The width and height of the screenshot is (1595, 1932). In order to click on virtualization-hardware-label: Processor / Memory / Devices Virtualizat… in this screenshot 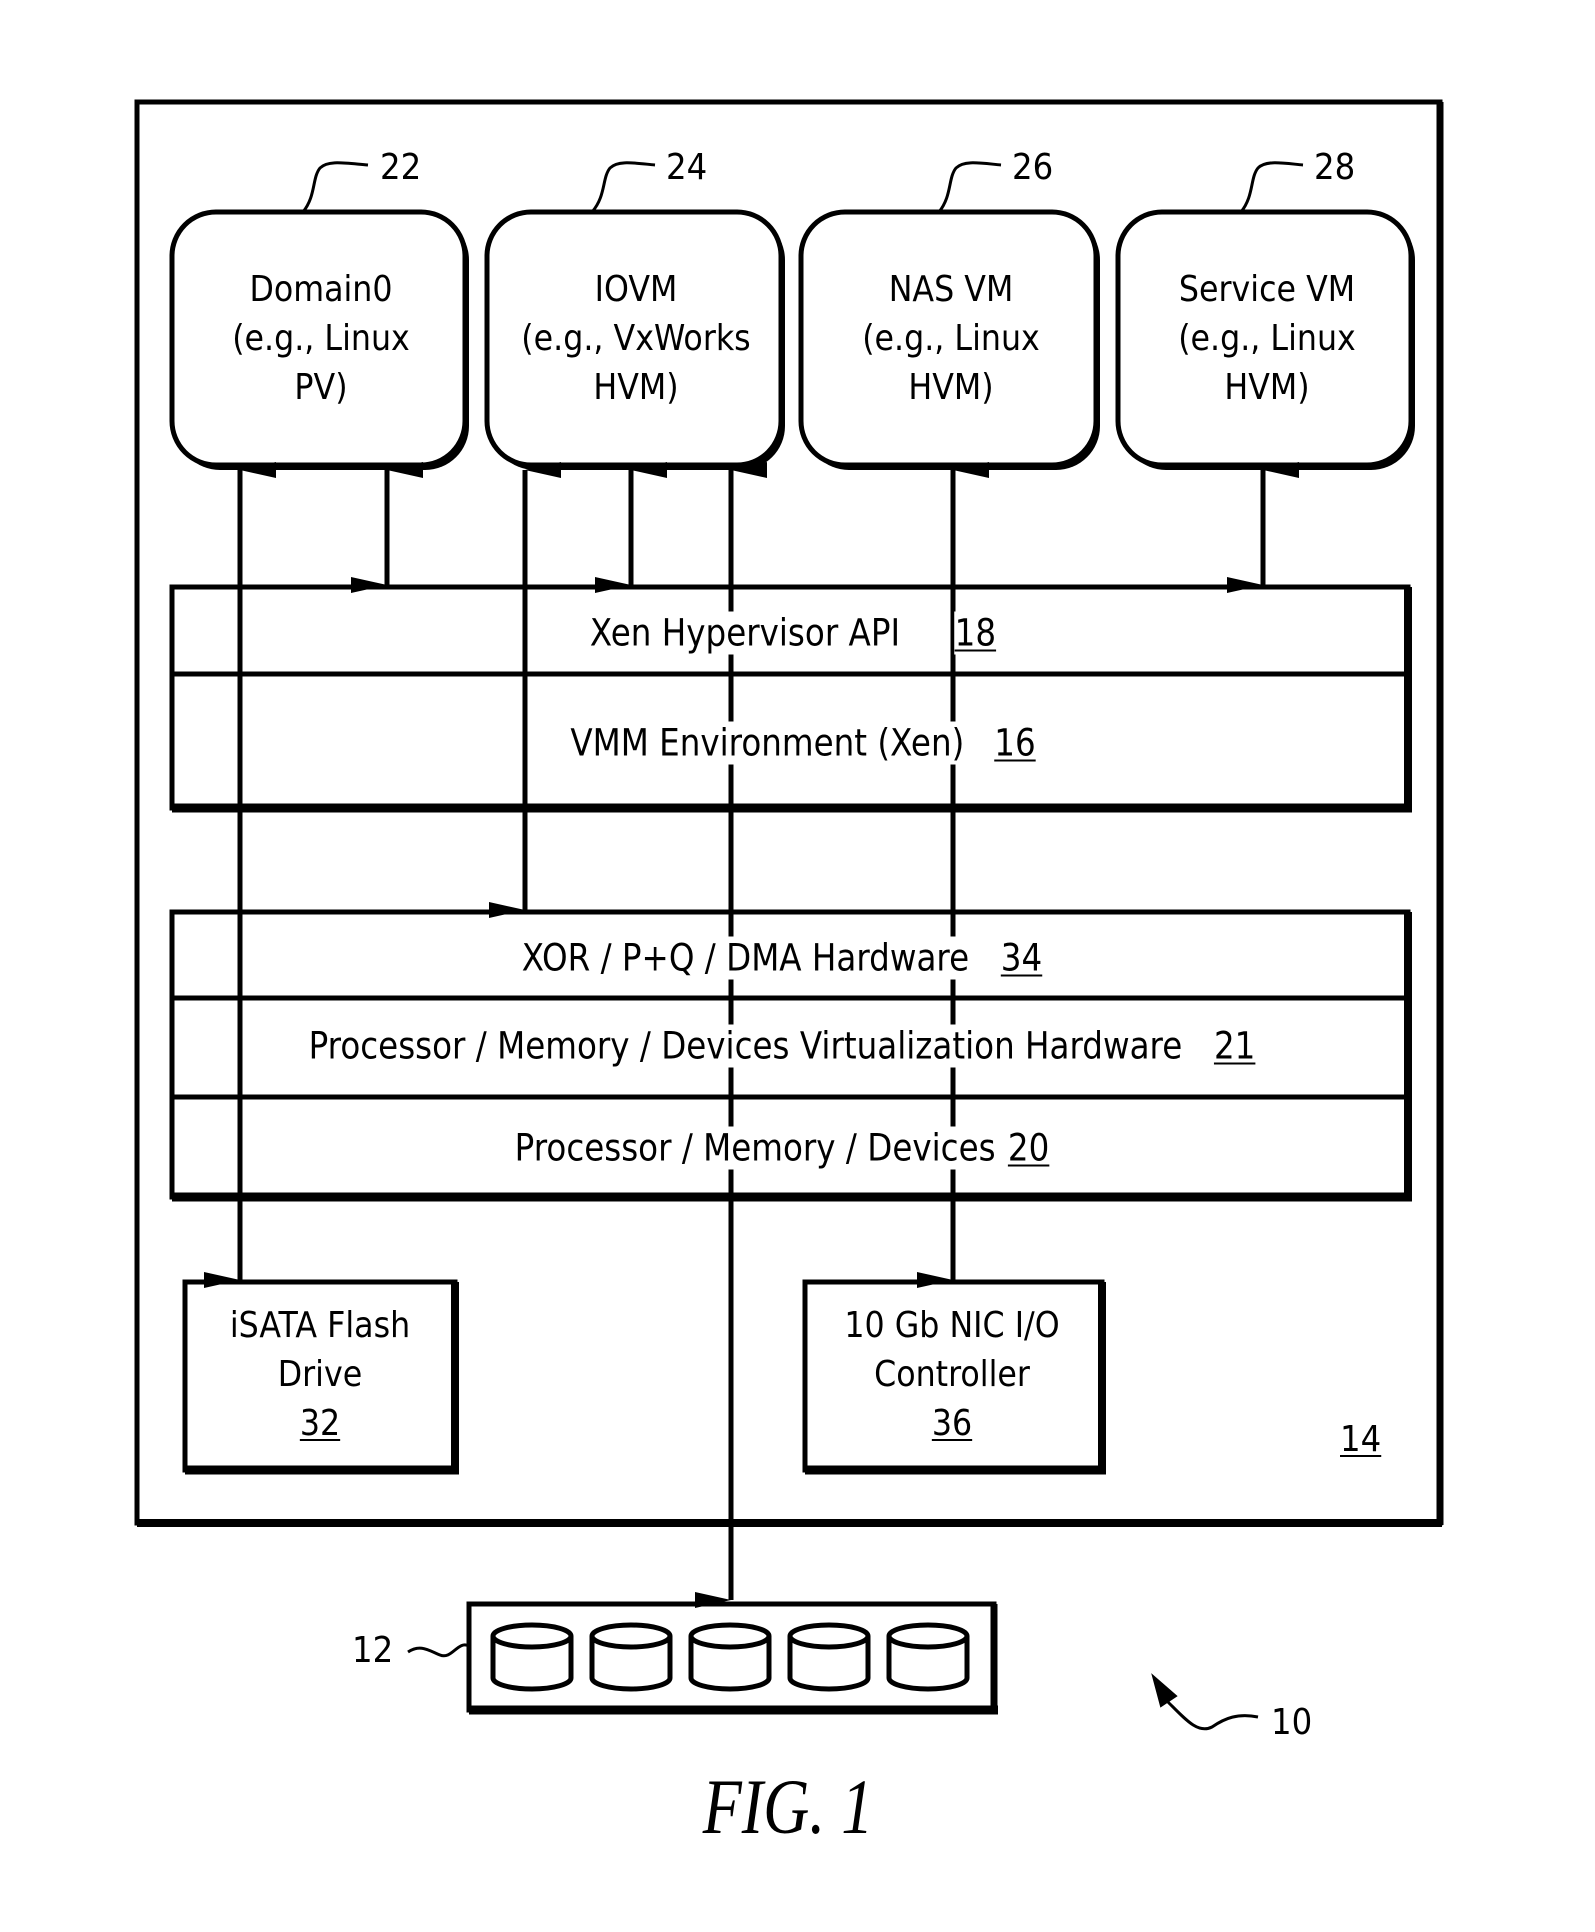, I will do `click(782, 1046)`.